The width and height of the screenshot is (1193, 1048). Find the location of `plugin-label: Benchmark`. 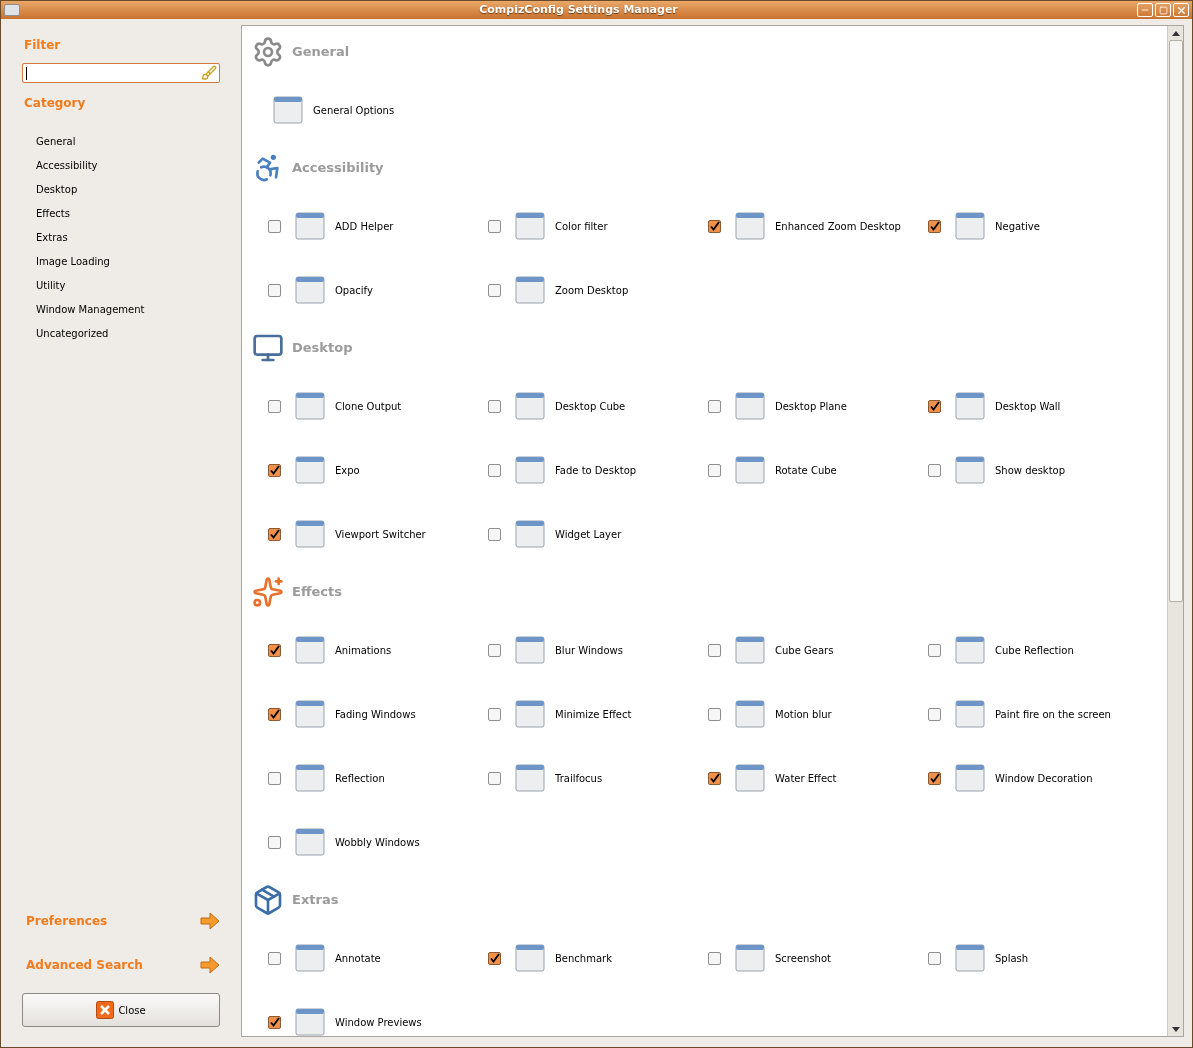

plugin-label: Benchmark is located at coordinates (583, 958).